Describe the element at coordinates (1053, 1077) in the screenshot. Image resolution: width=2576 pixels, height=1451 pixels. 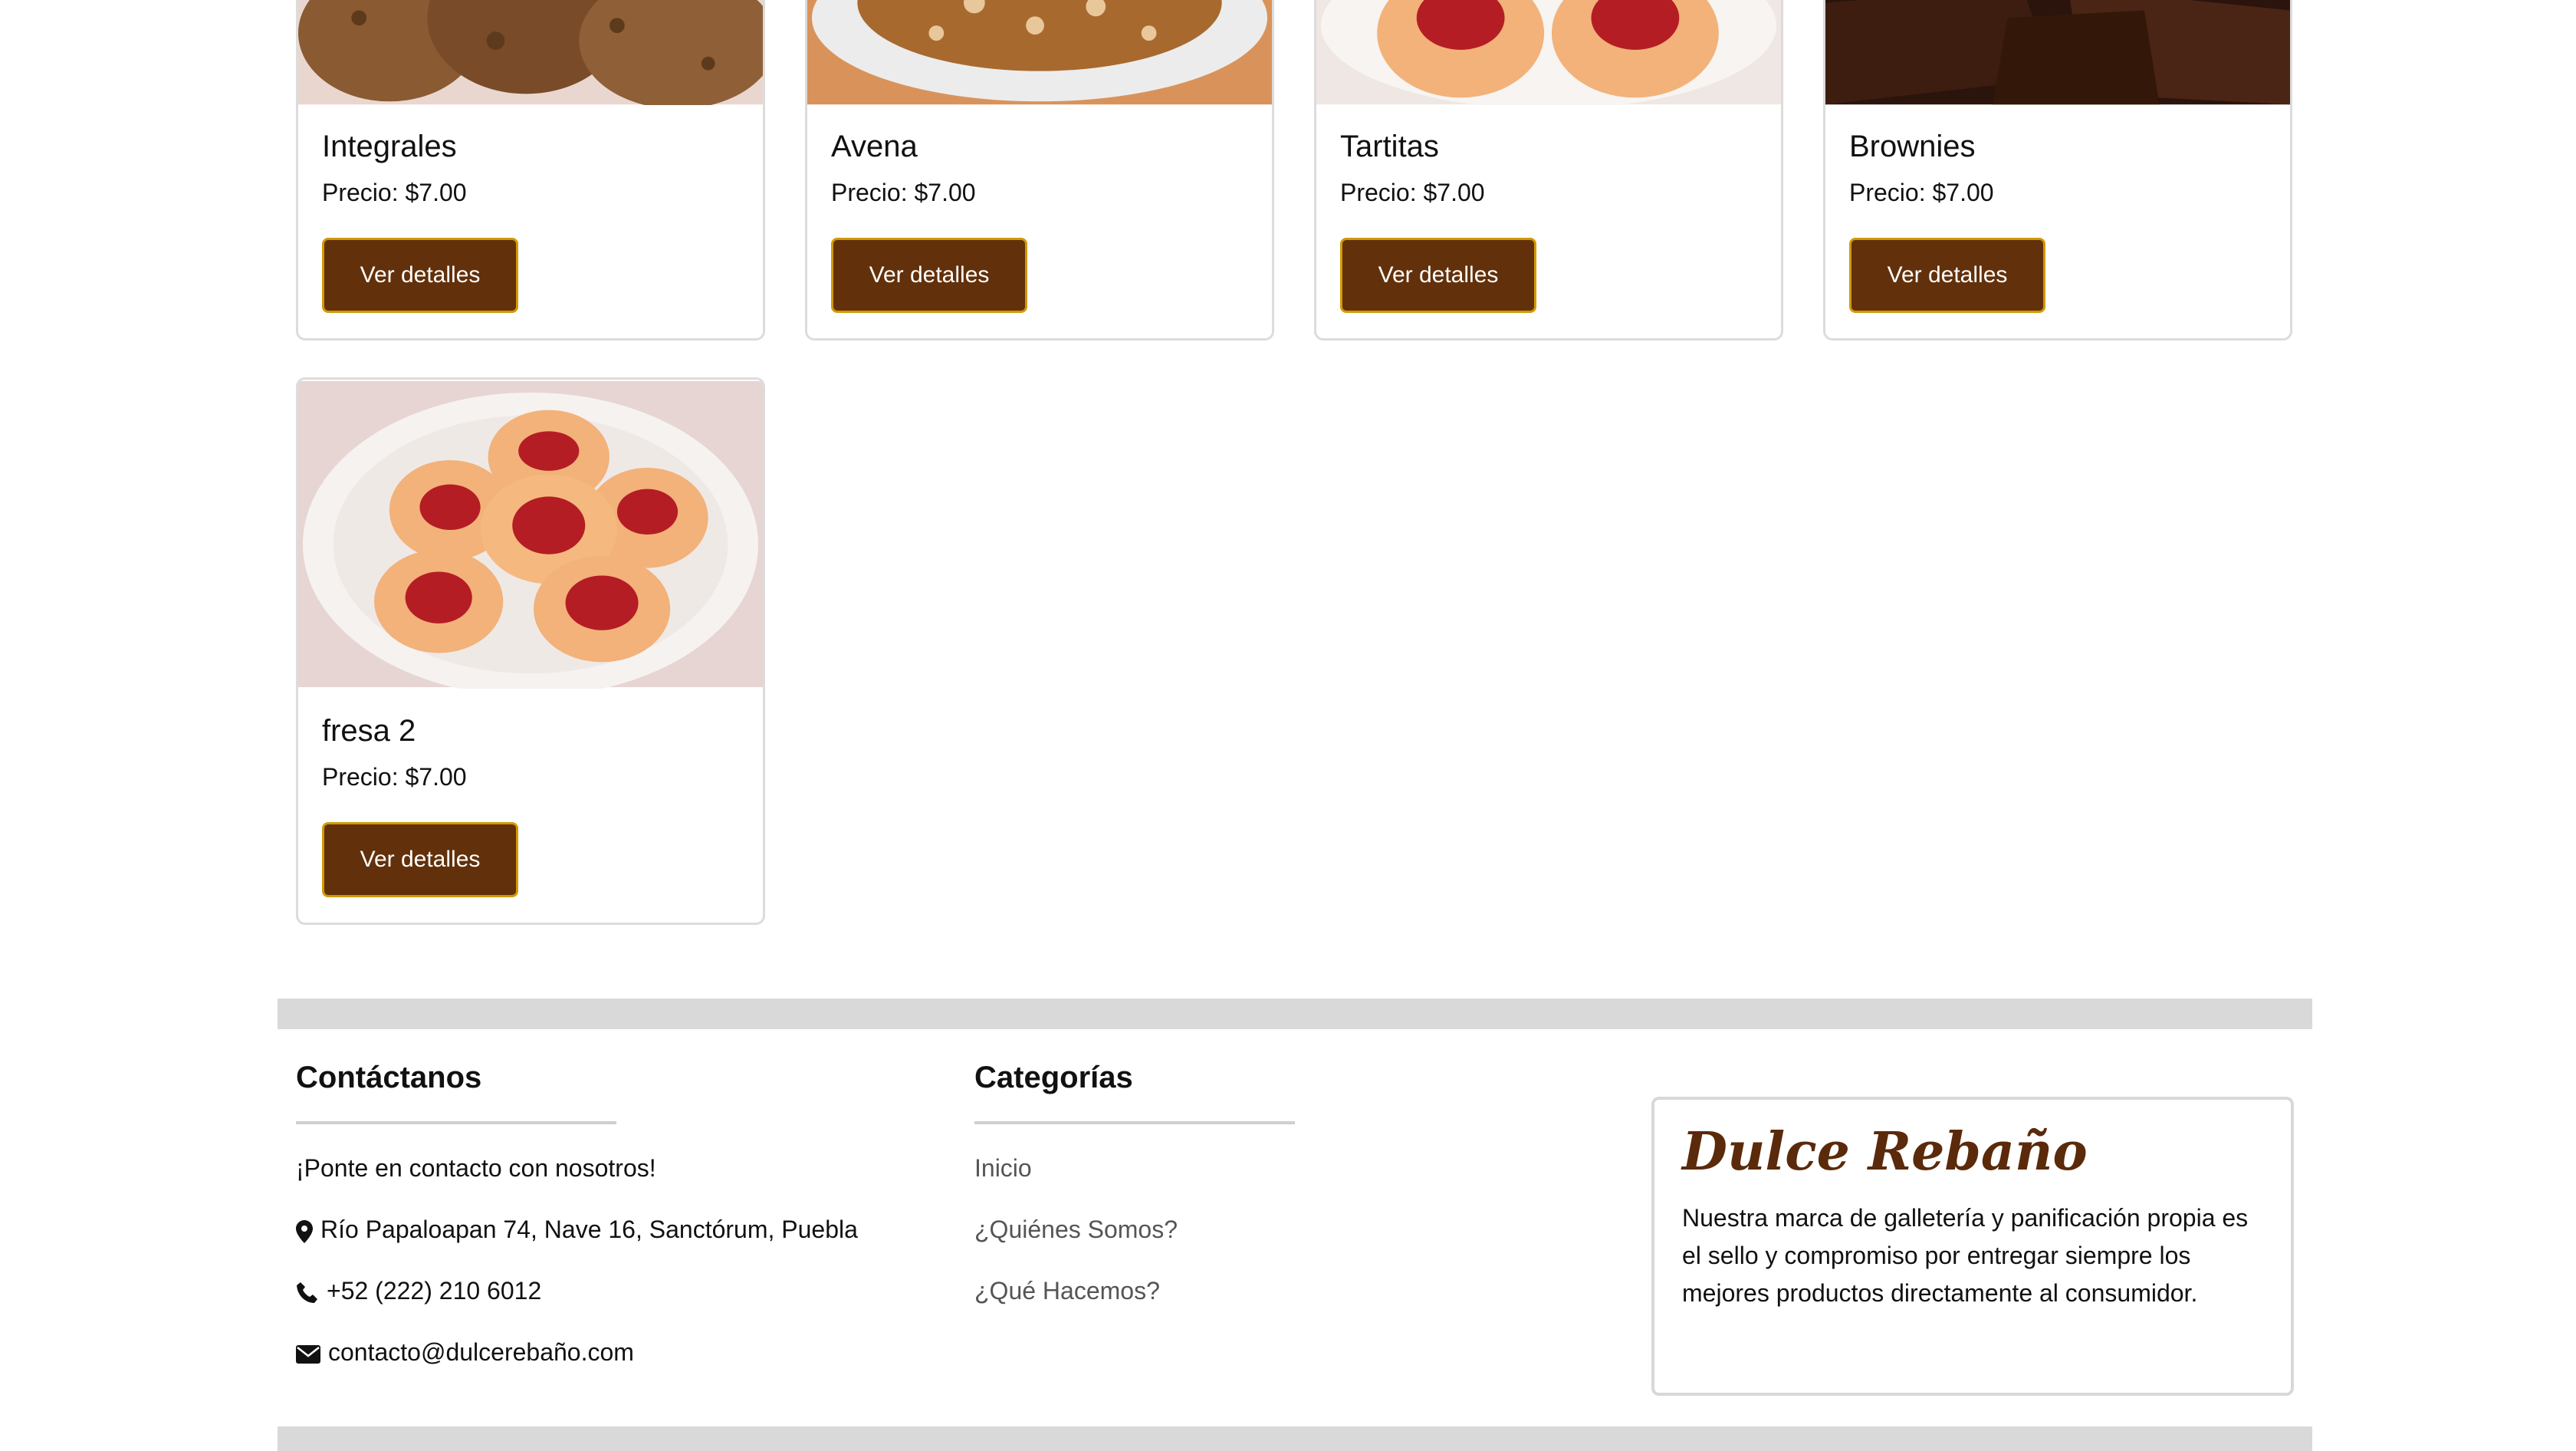
I see `categories-heading: Categorías` at that location.